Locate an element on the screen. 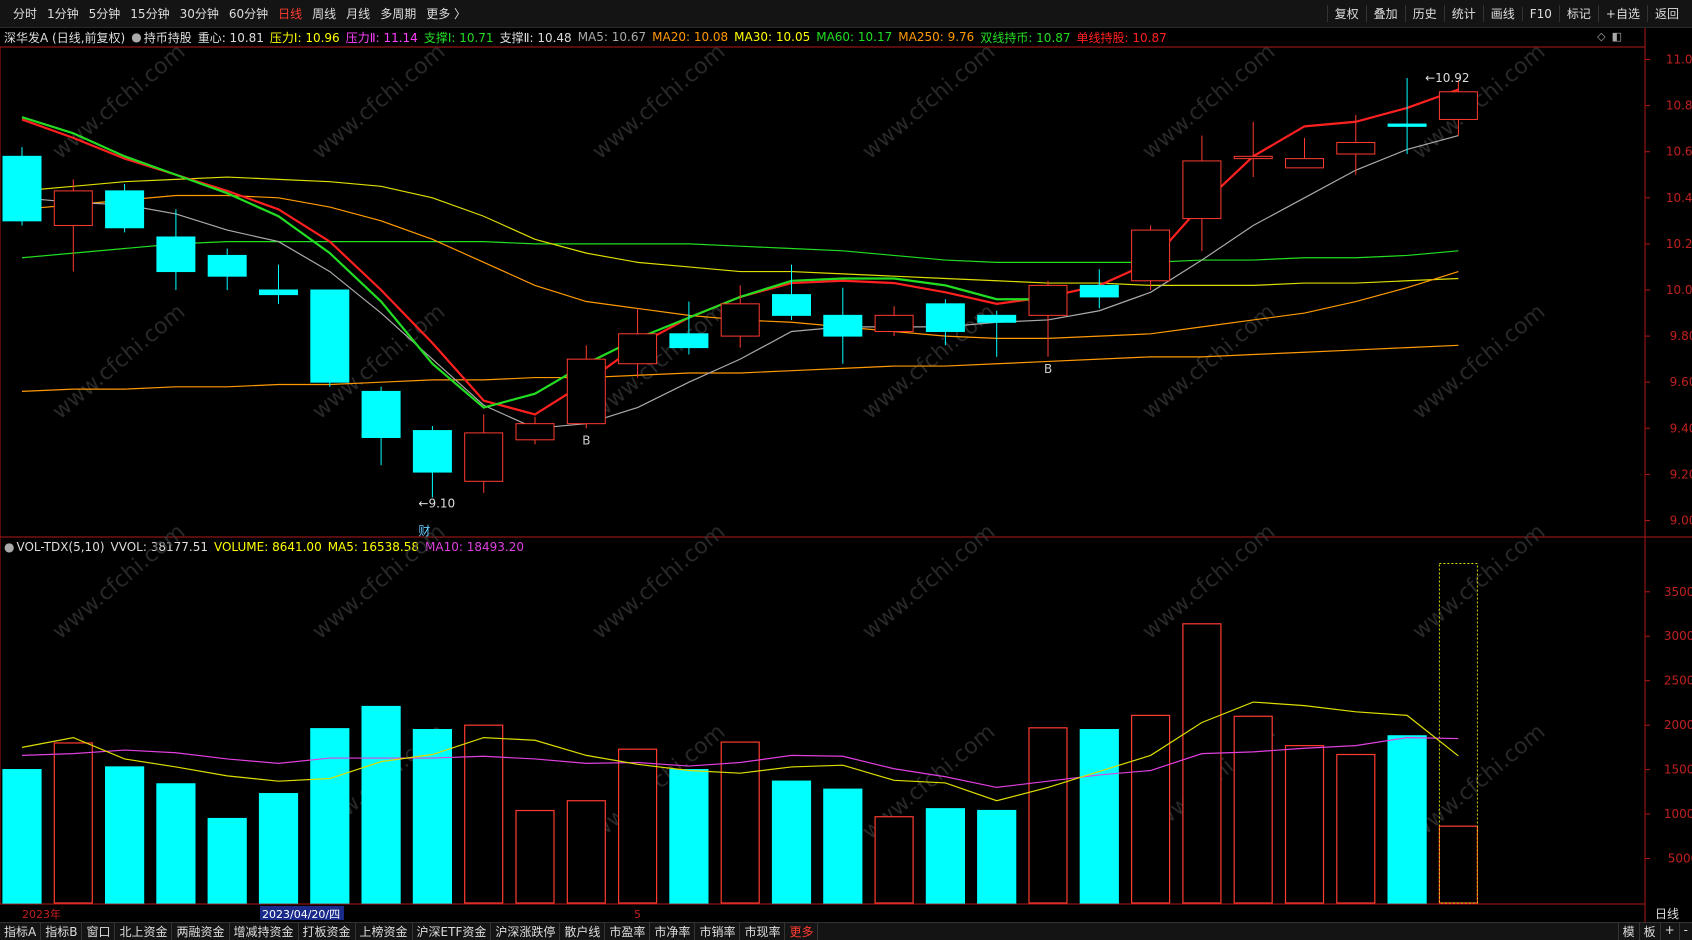 Image resolution: width=1692 pixels, height=940 pixels. price-tick-label-9: 10.80 is located at coordinates (1679, 106).